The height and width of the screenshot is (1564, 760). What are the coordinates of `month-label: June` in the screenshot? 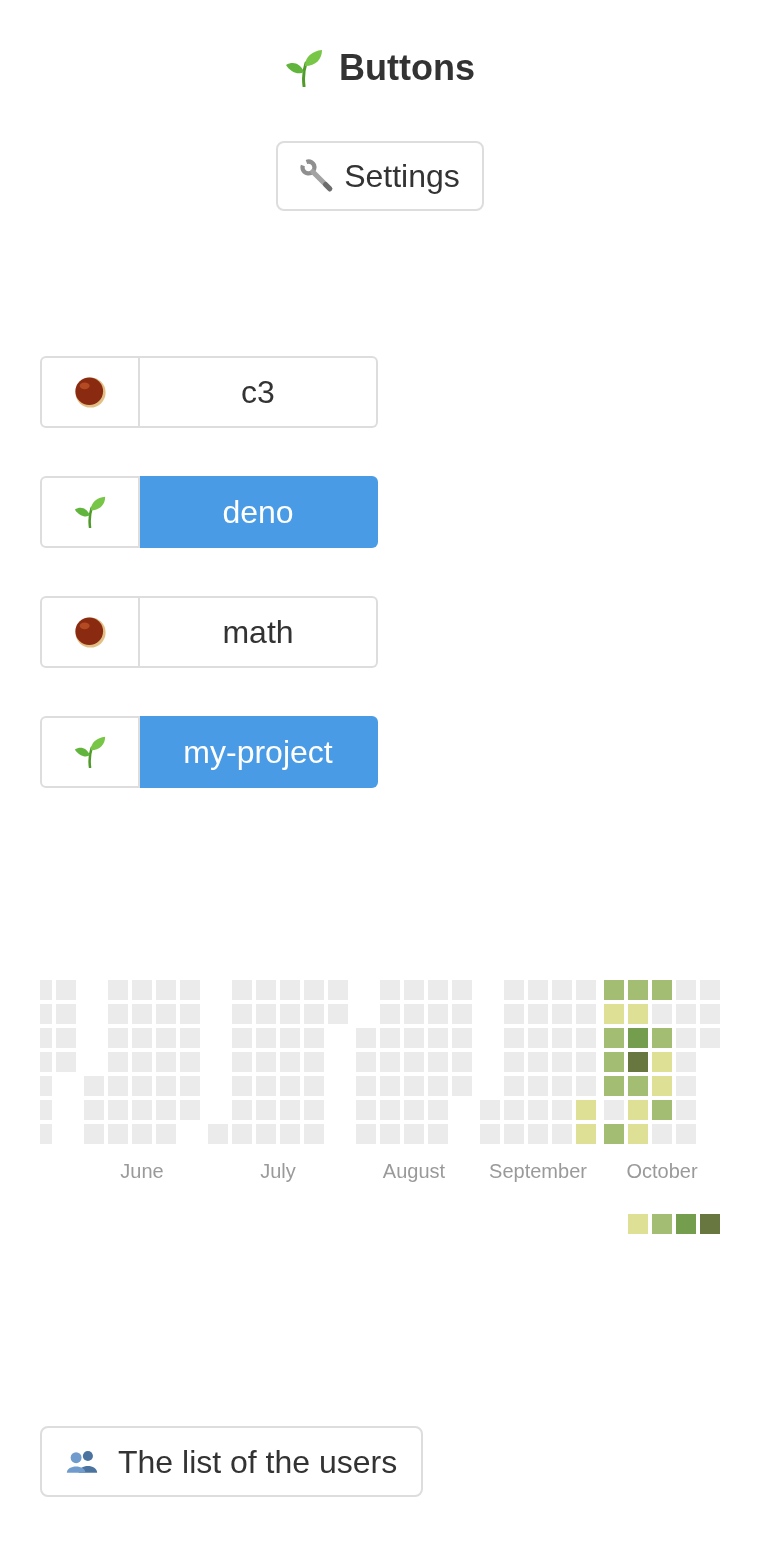 It's located at (142, 1171).